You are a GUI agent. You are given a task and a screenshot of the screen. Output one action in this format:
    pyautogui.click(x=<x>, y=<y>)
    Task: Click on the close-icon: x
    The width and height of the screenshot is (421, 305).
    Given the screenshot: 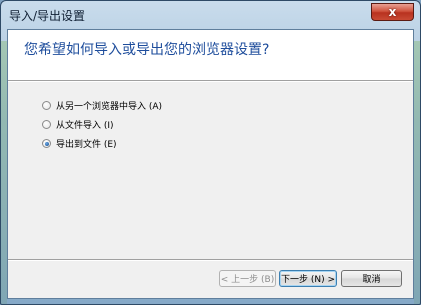 What is the action you would take?
    pyautogui.click(x=392, y=12)
    